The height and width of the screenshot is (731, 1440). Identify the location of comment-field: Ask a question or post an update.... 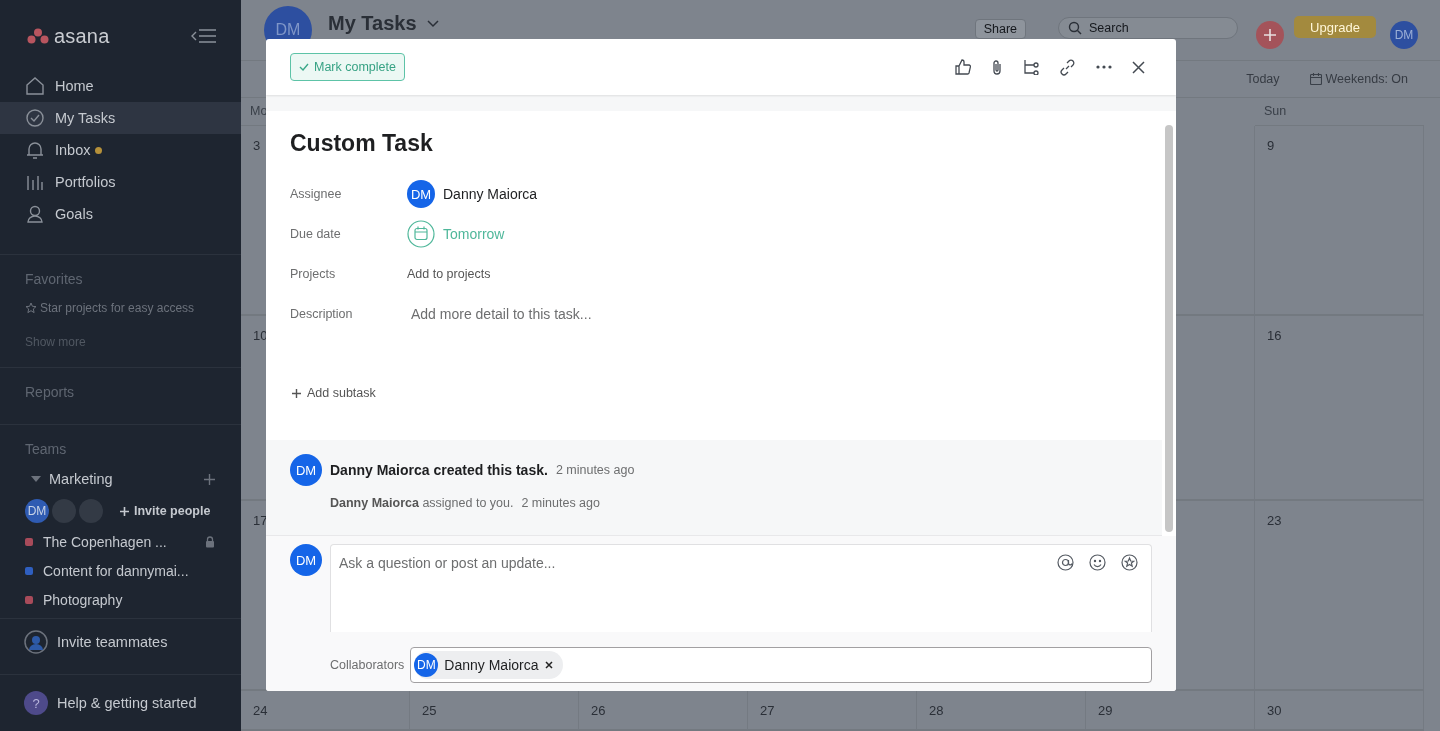
(741, 588).